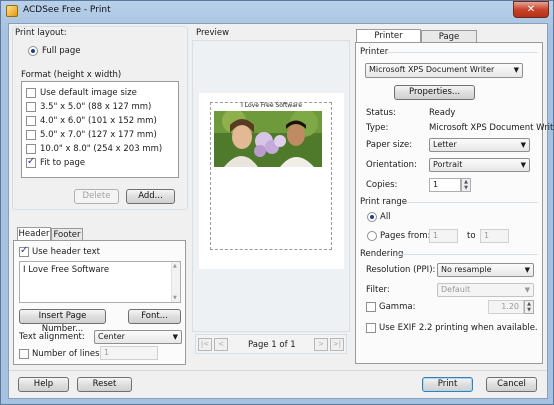  Describe the element at coordinates (175, 298) in the screenshot. I see `scroll-down-arrow-icon: ▼` at that location.